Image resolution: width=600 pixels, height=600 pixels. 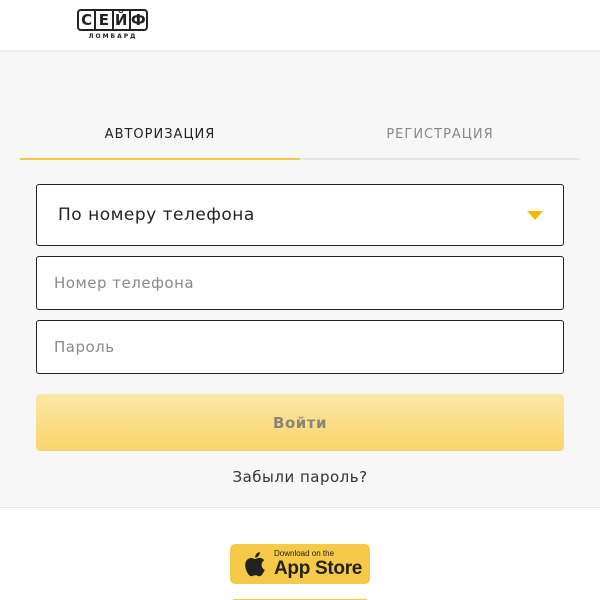 I want to click on logo-letter: Й, so click(x=122, y=20).